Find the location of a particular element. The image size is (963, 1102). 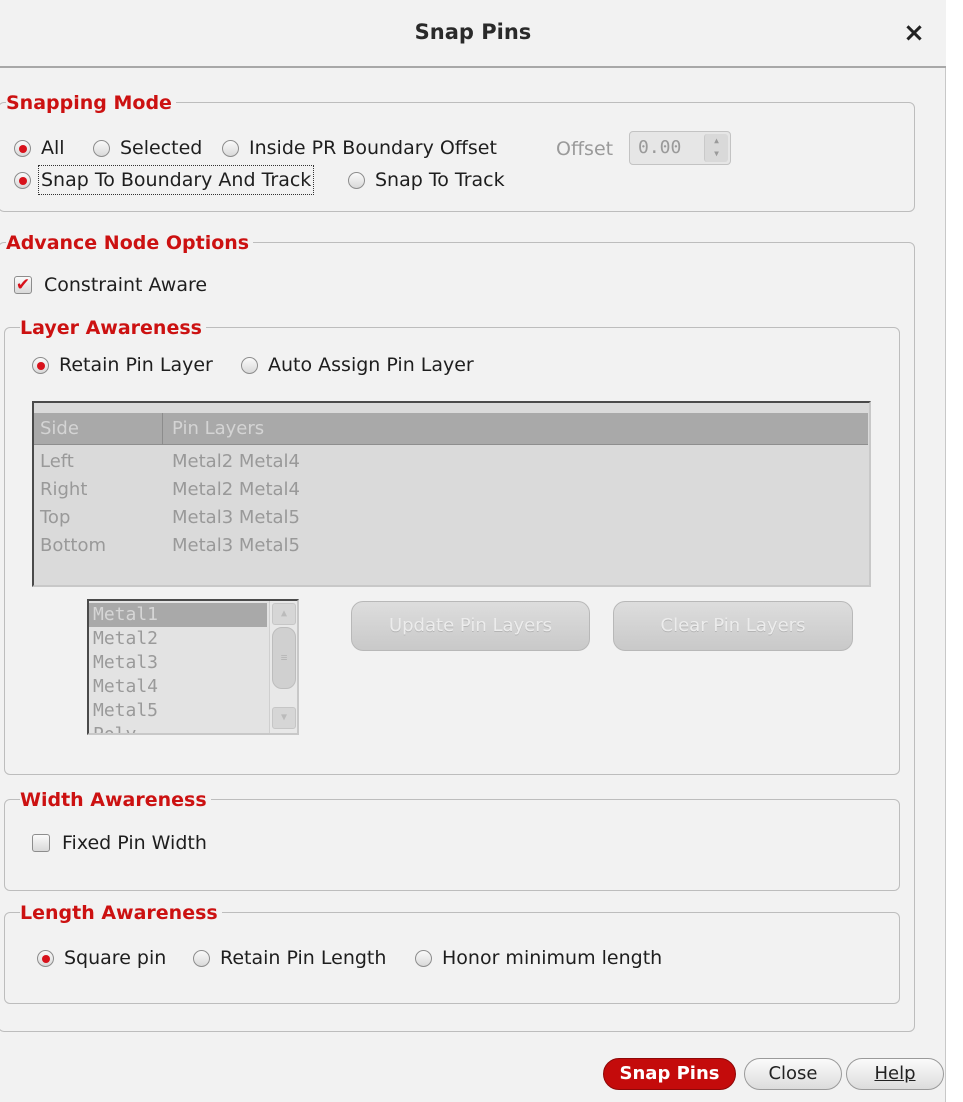

list-item: Poly is located at coordinates (178, 728).